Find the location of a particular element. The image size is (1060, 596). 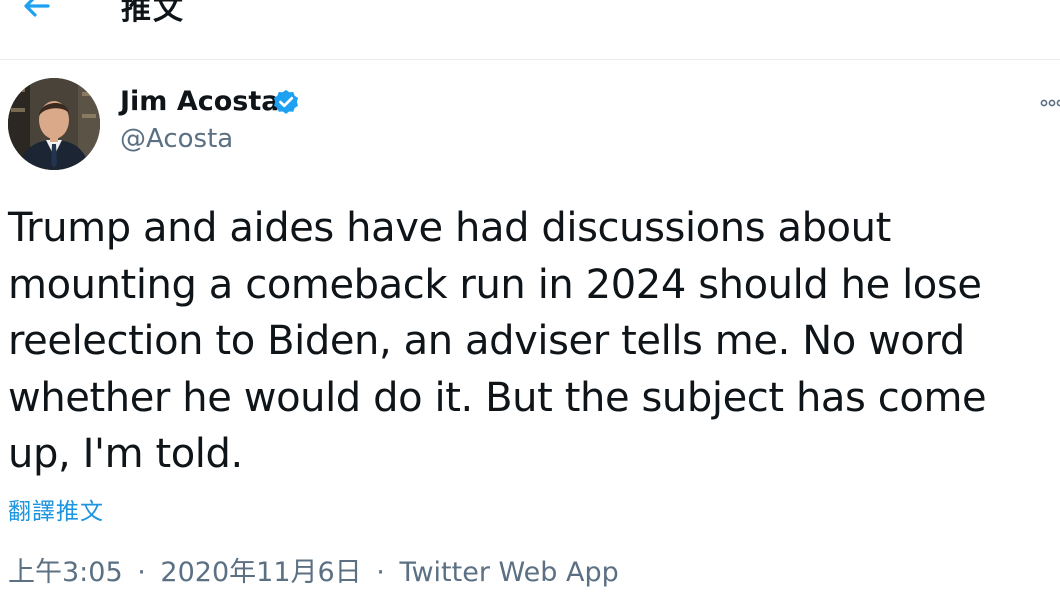

author-handle: @Acosta is located at coordinates (176, 139).